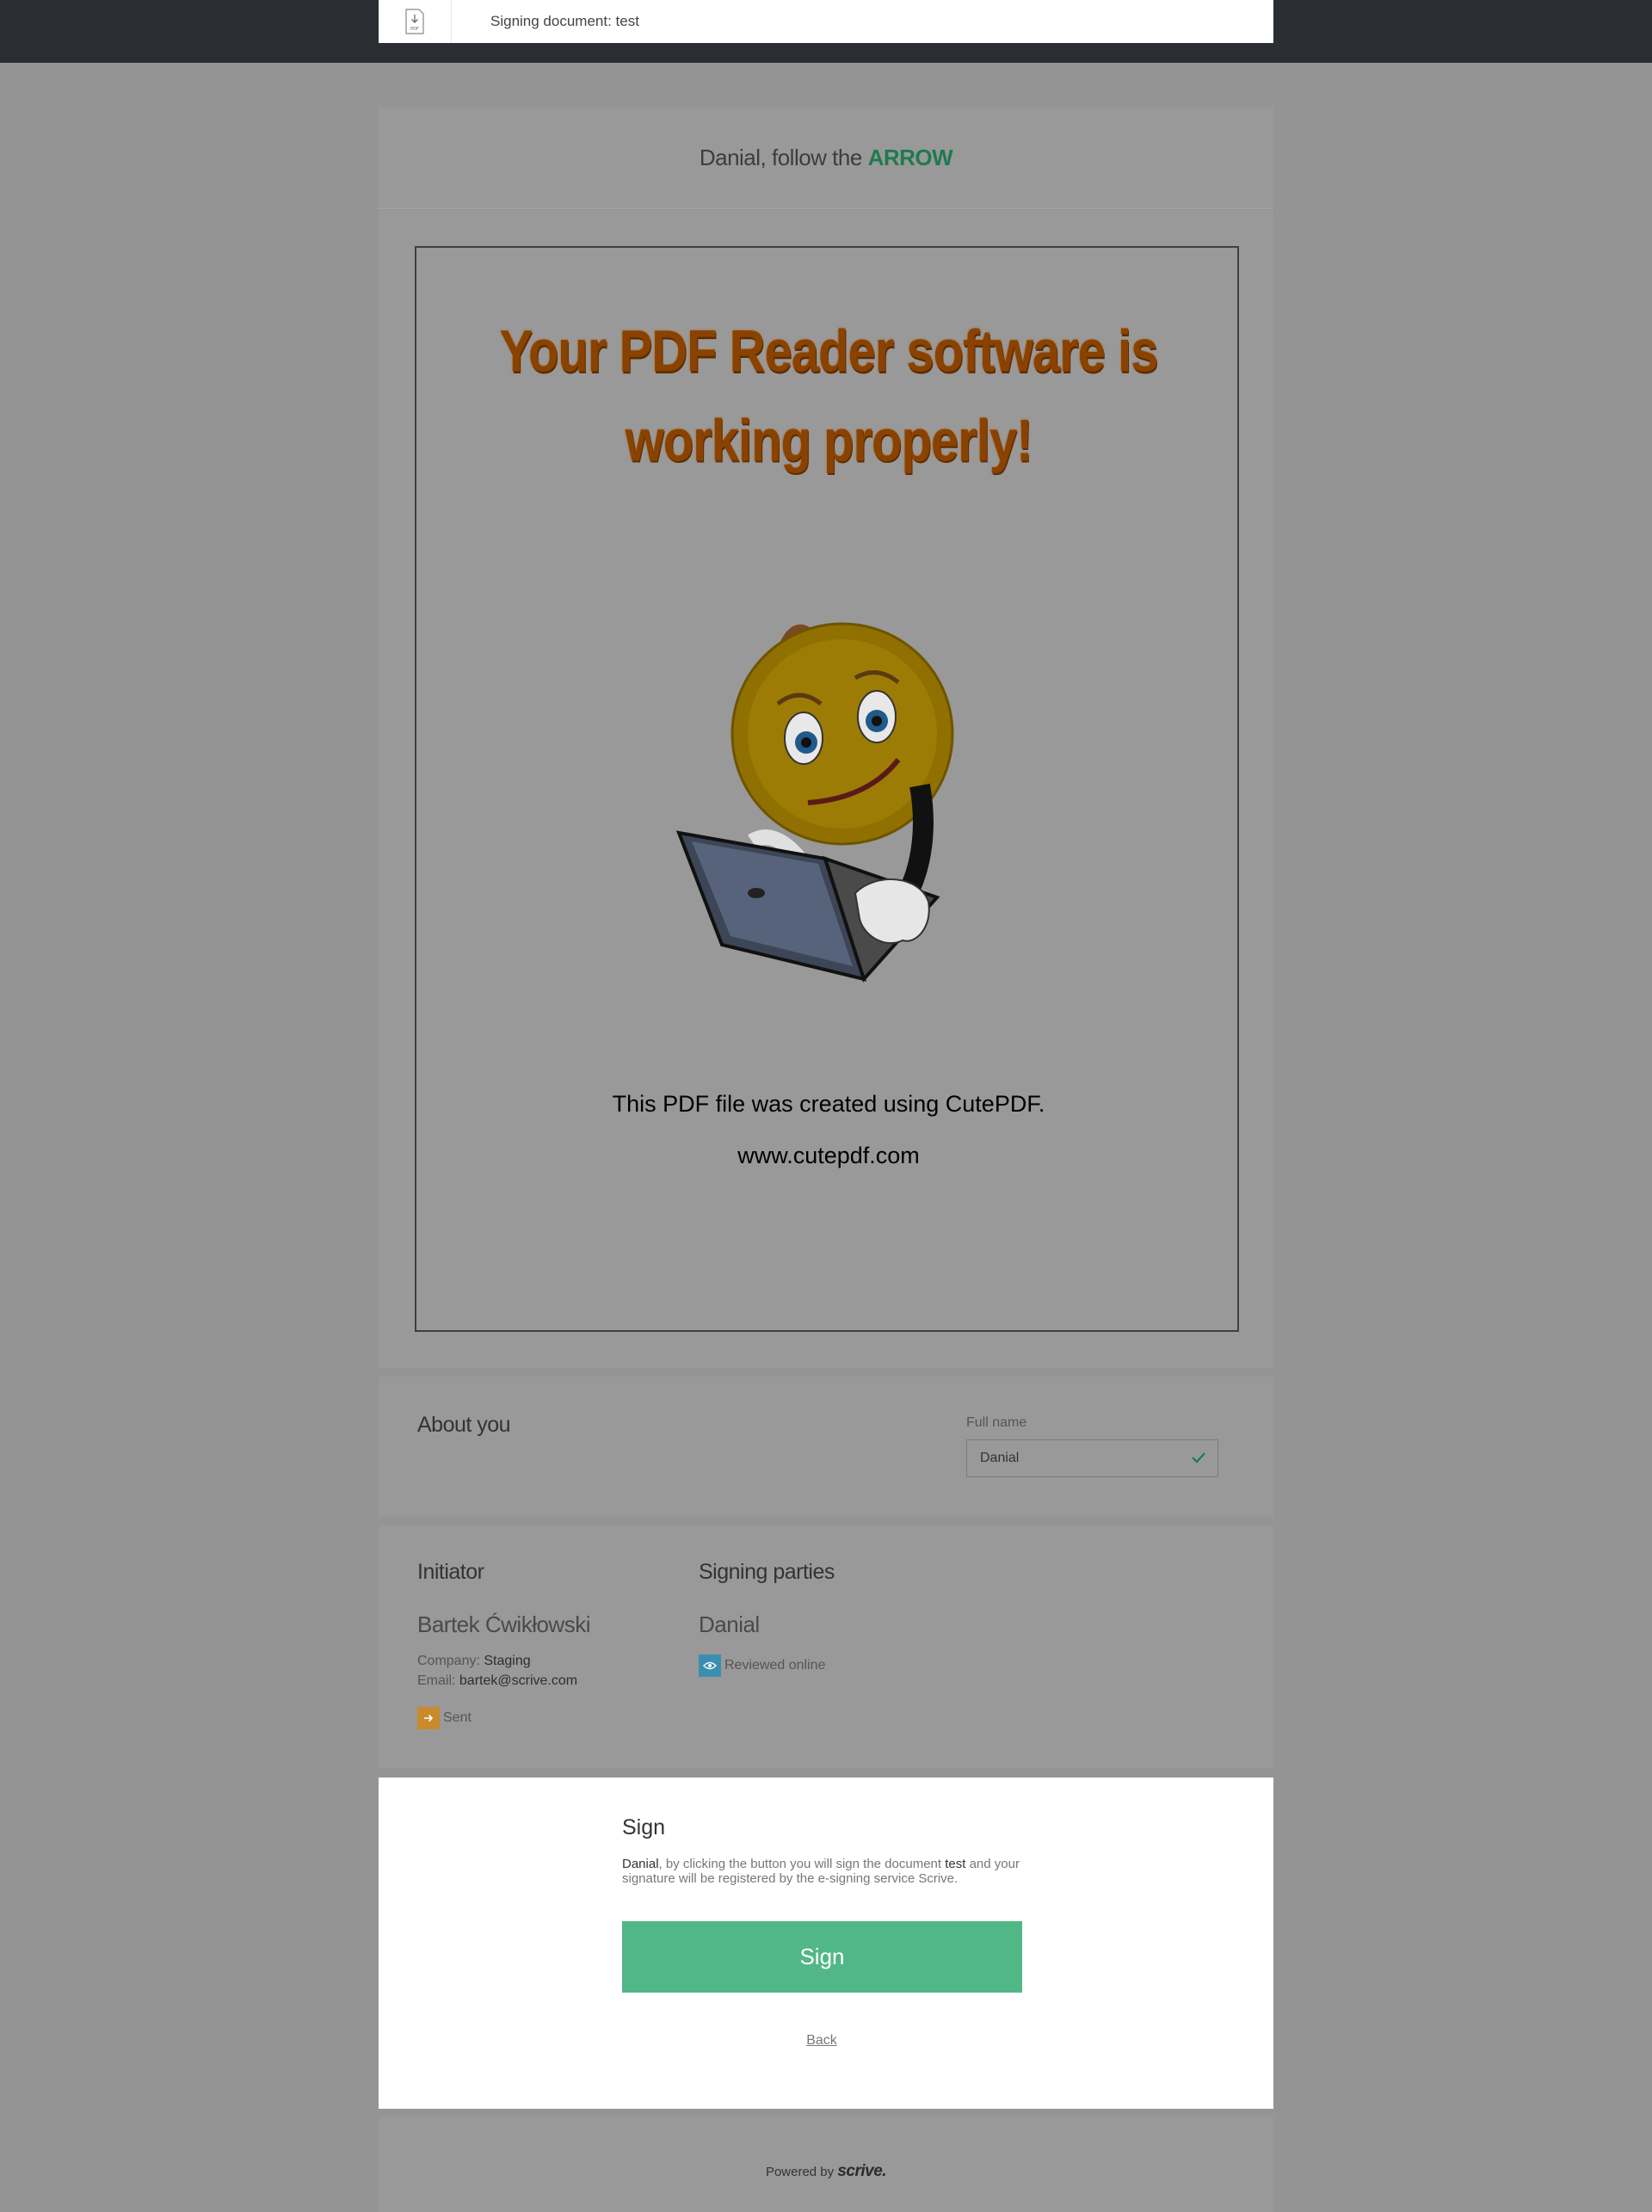  I want to click on email-label: Email:, so click(438, 1681).